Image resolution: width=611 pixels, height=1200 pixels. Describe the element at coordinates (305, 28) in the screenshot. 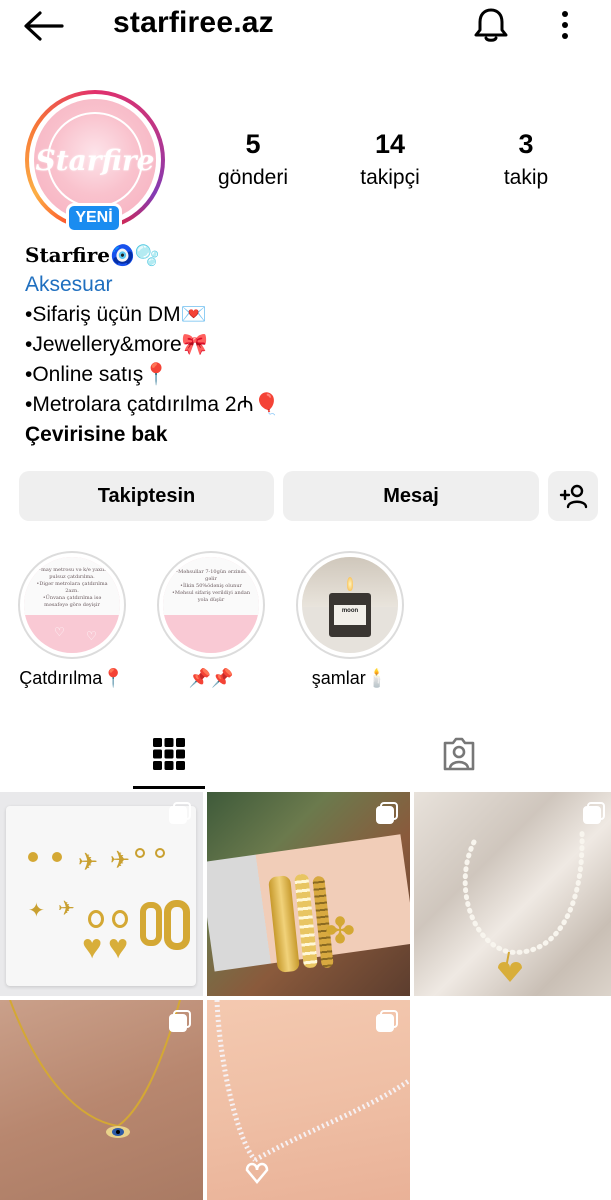

I see `top-bar: starfiree.az` at that location.